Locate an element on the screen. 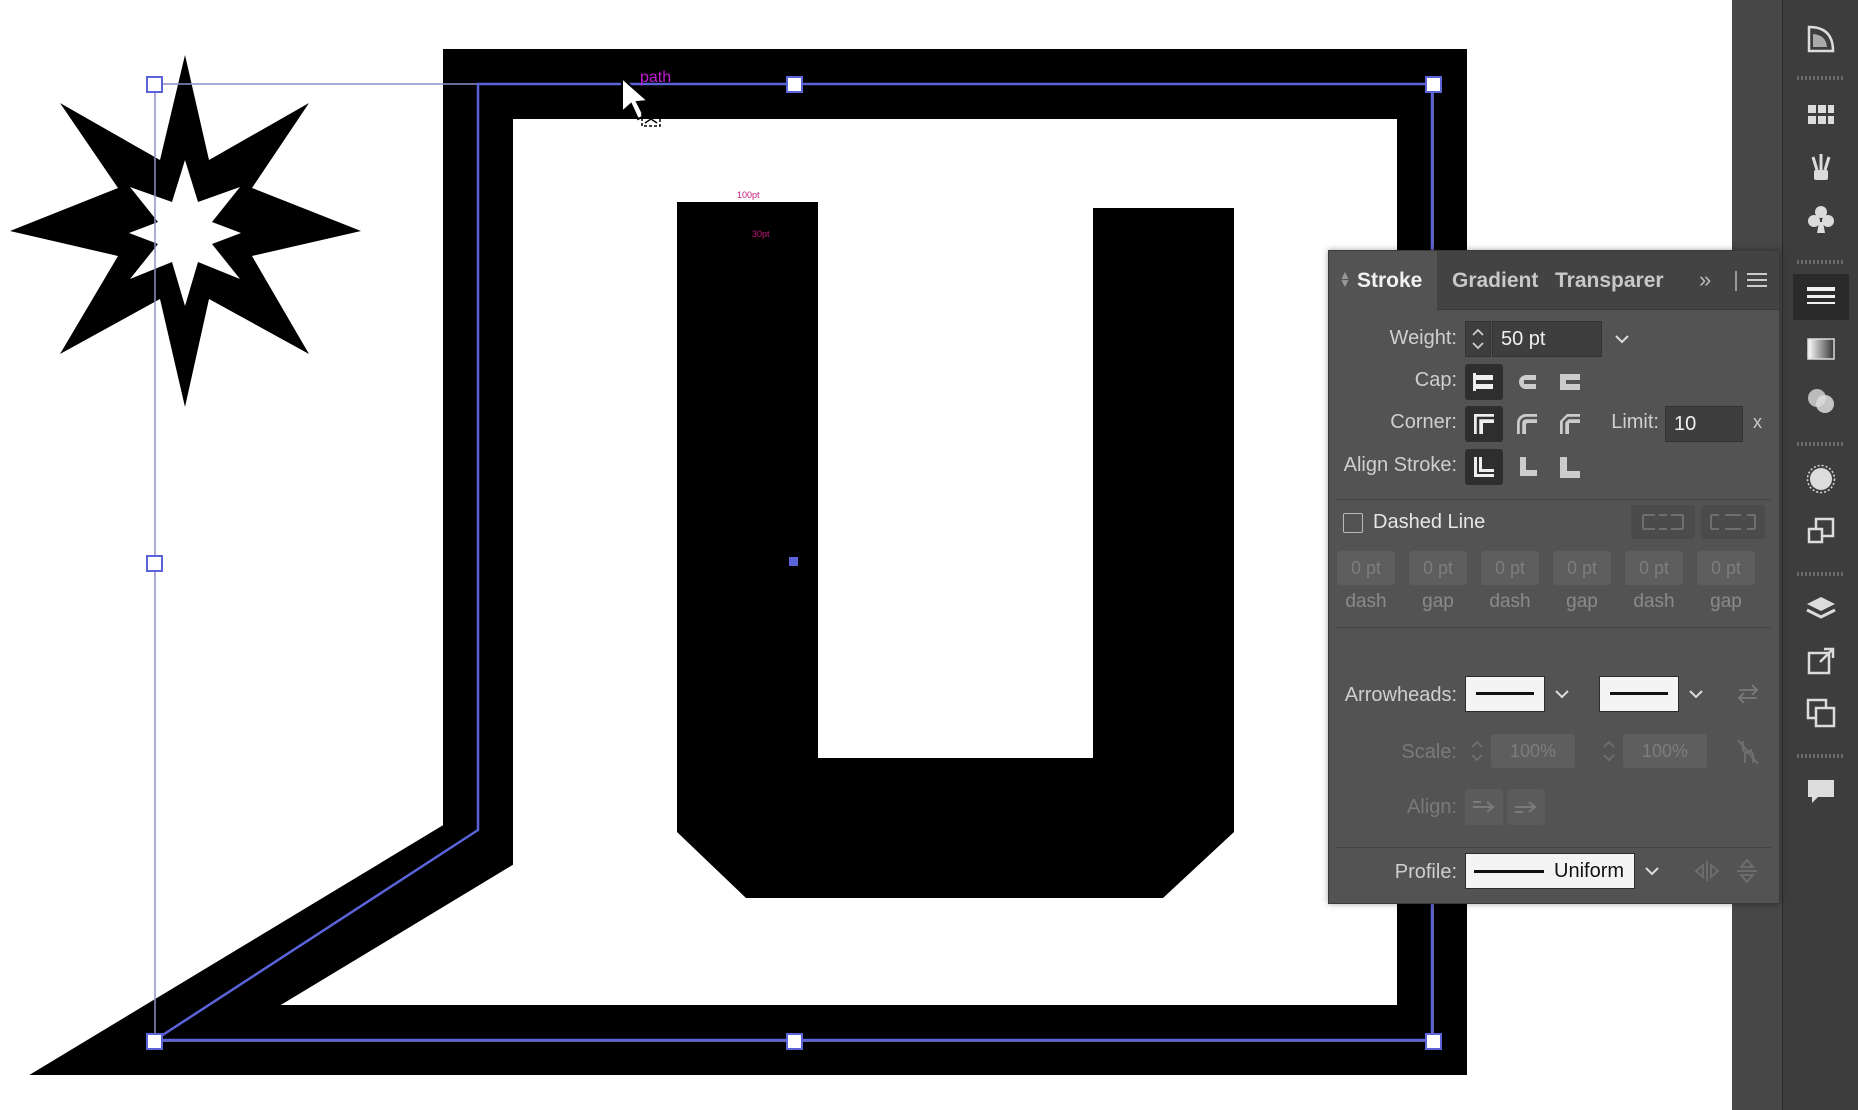 The image size is (1858, 1110). dash-caption: dash is located at coordinates (1366, 601).